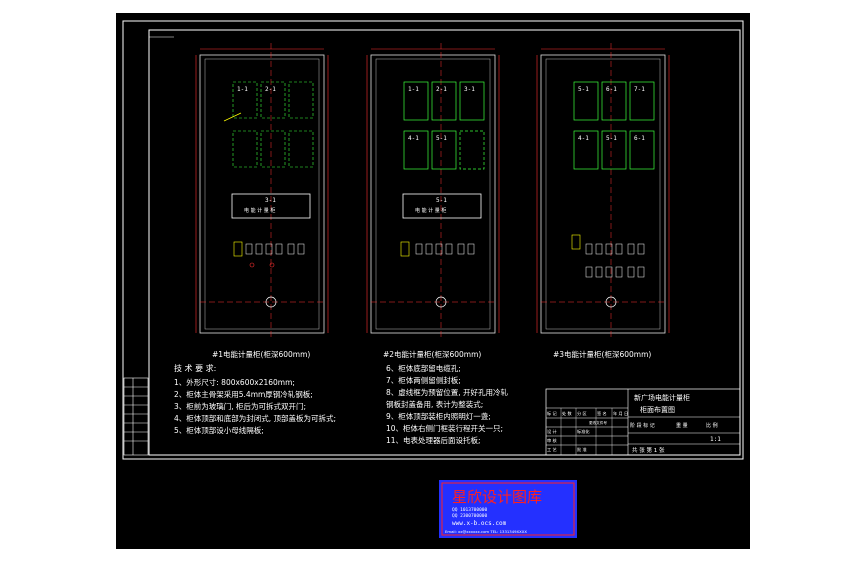 The height and width of the screenshot is (562, 867). I want to click on title-cell-11: 批 准, so click(582, 449).